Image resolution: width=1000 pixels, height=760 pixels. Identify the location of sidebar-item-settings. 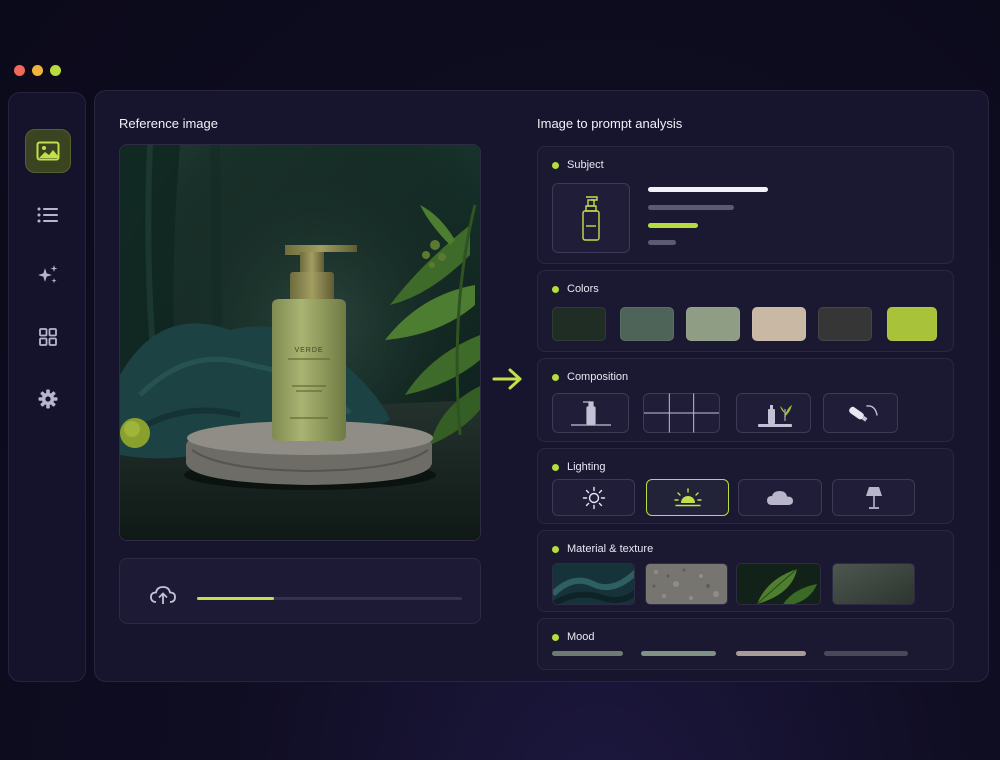
(48, 399).